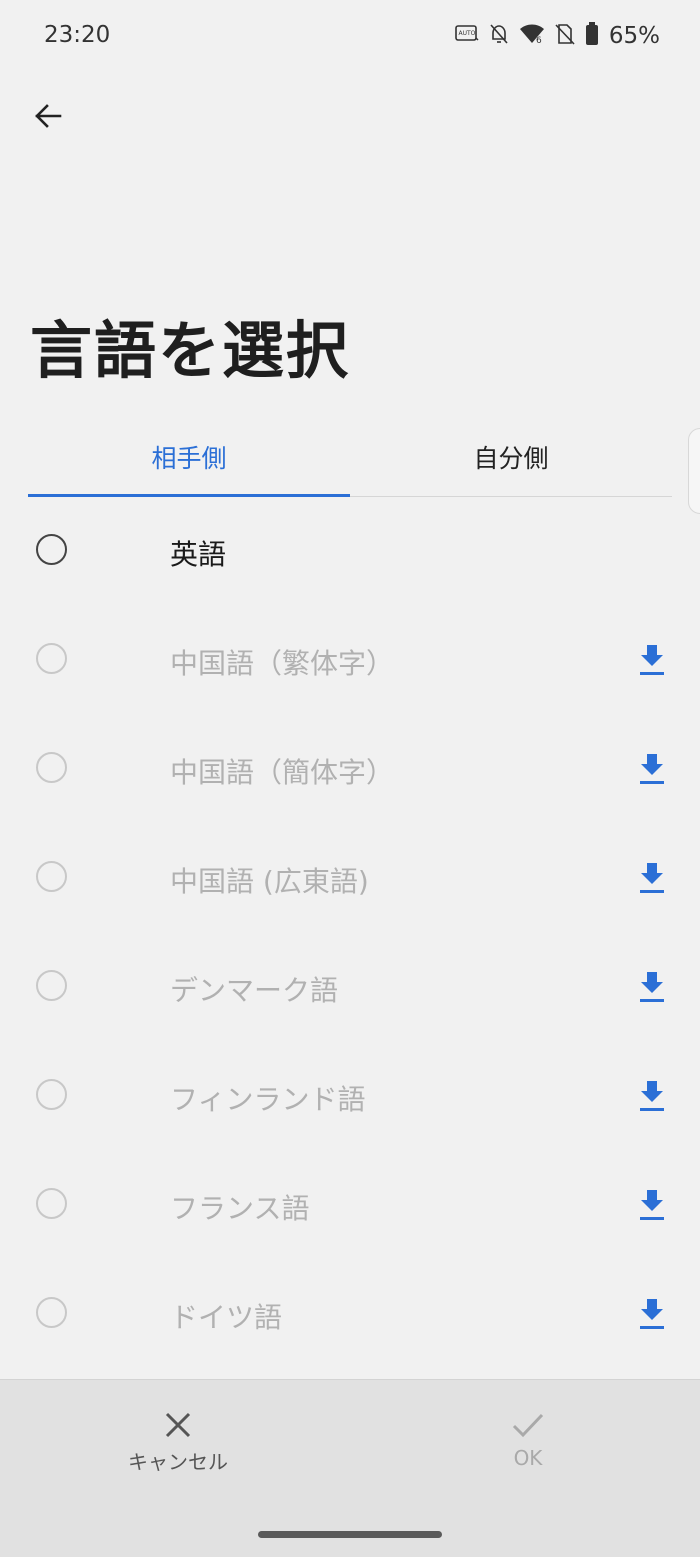 This screenshot has height=1557, width=700. I want to click on language-row-english: 英語, so click(350, 551).